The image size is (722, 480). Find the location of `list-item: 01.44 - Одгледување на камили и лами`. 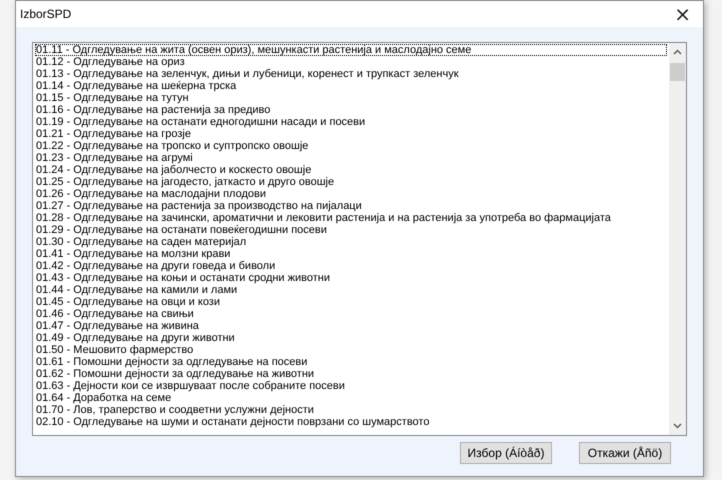

list-item: 01.44 - Одгледување на камили и лами is located at coordinates (351, 290).